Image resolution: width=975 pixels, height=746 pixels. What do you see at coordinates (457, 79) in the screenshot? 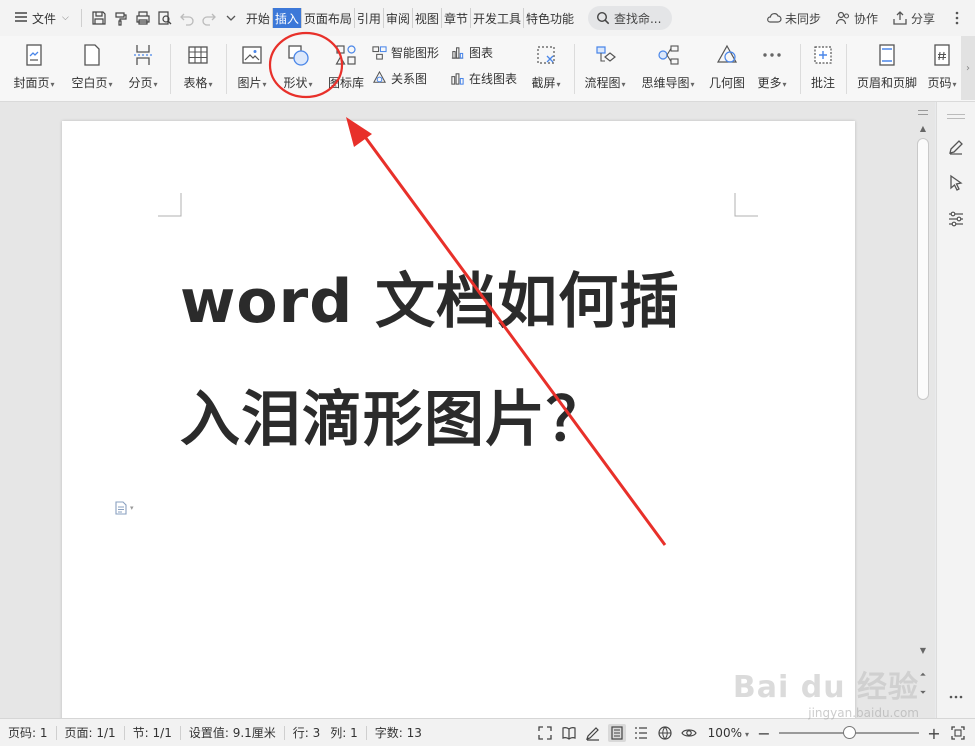
I see `online-chart-icon` at bounding box center [457, 79].